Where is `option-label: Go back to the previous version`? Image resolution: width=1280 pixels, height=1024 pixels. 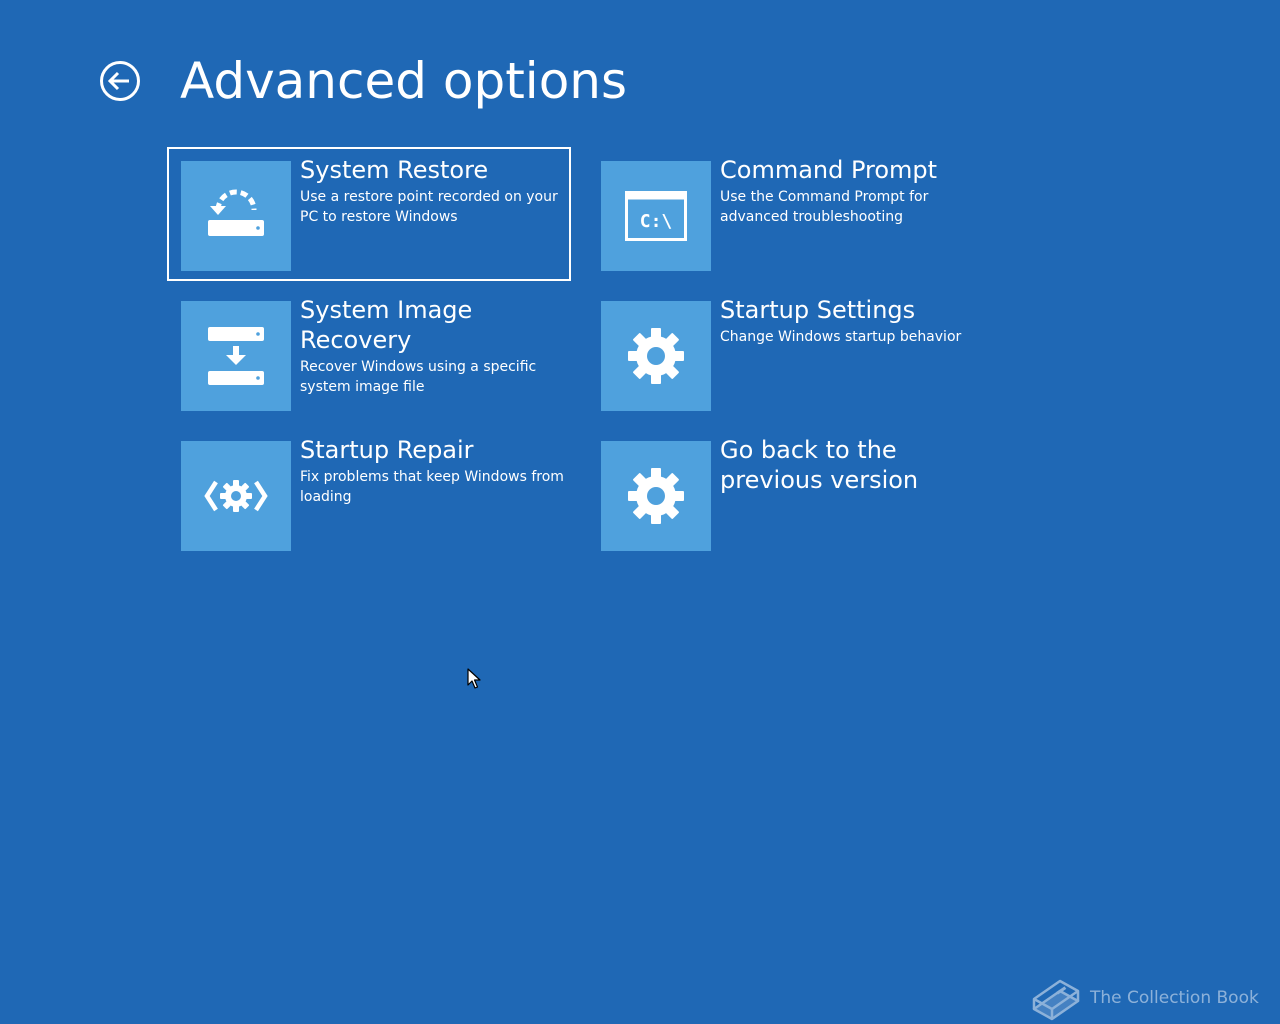 option-label: Go back to the previous version is located at coordinates (819, 465).